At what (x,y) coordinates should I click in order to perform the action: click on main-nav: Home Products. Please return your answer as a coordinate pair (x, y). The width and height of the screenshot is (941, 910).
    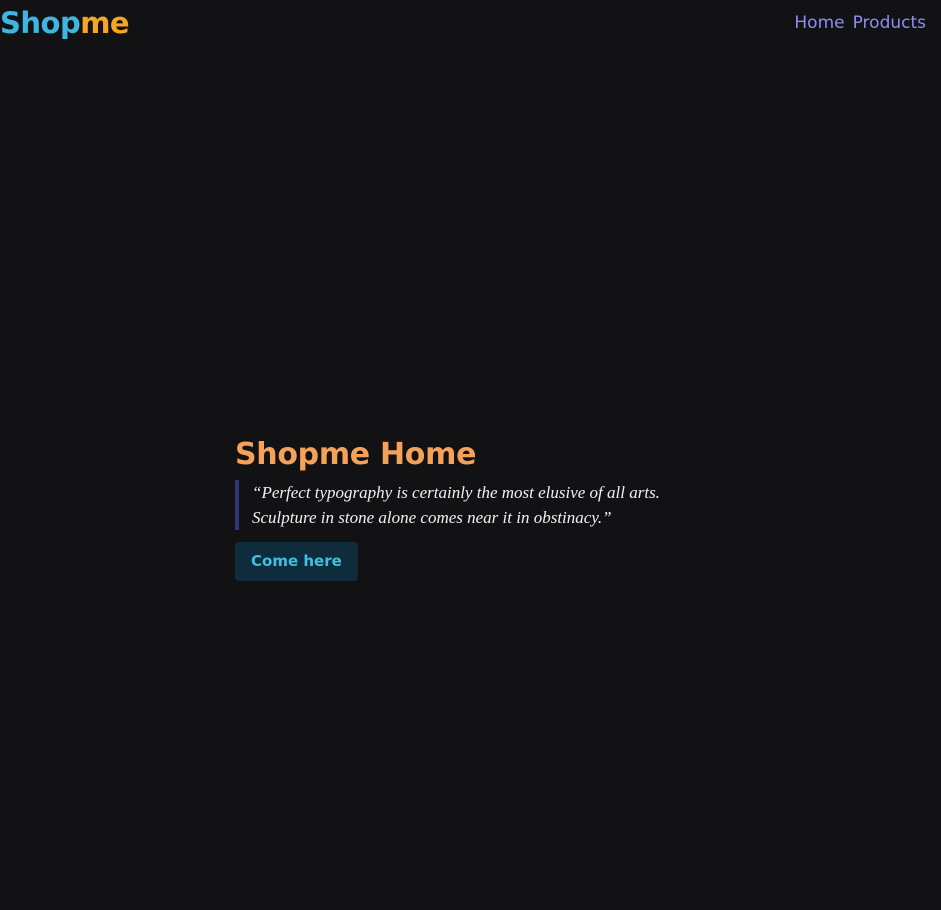
    Looking at the image, I should click on (860, 23).